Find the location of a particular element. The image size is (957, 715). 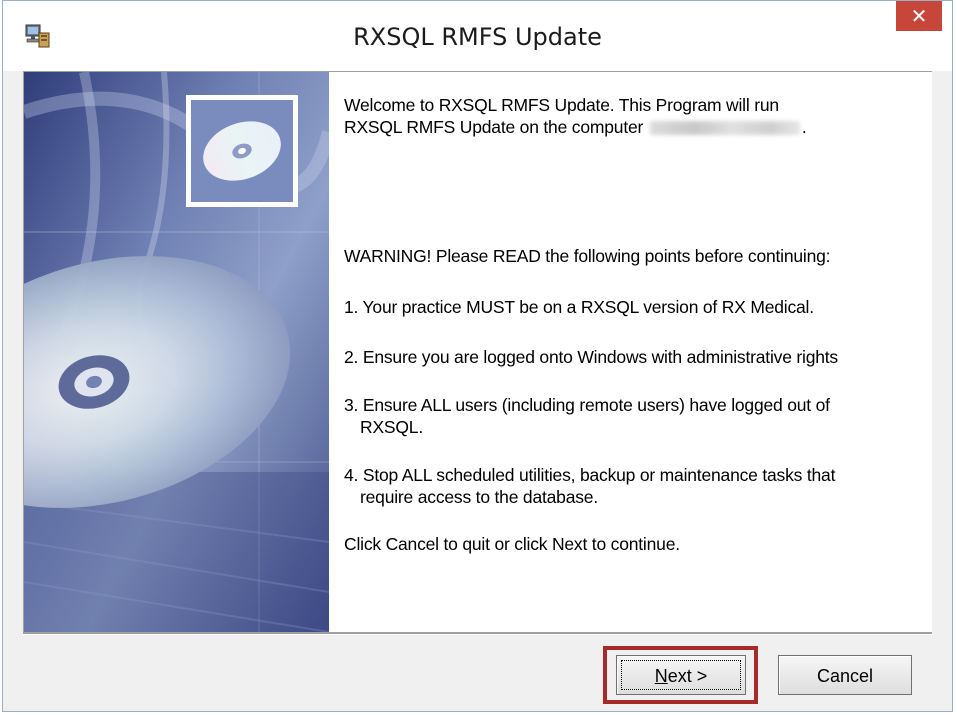

focus-rectangle is located at coordinates (681, 675).